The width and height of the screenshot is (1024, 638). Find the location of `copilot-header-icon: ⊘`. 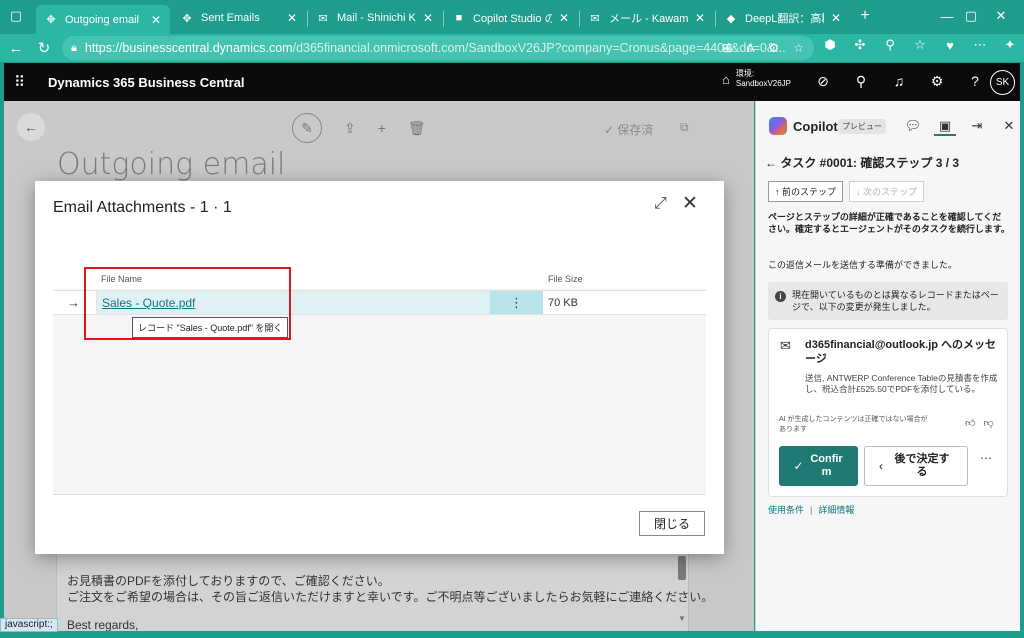

copilot-header-icon: ⊘ is located at coordinates (823, 81).